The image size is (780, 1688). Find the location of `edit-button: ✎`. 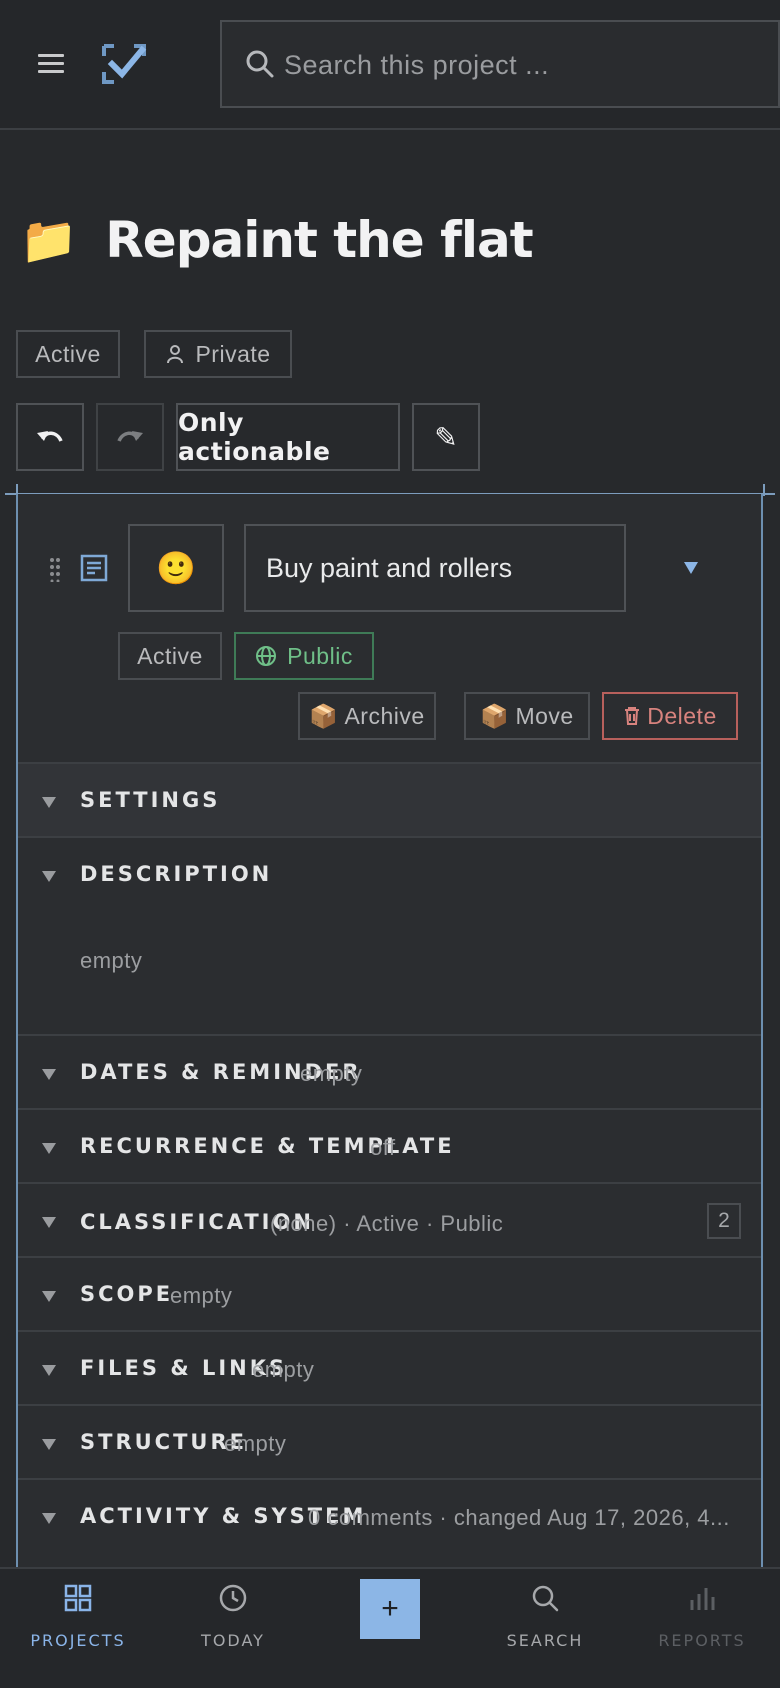

edit-button: ✎ is located at coordinates (446, 437).